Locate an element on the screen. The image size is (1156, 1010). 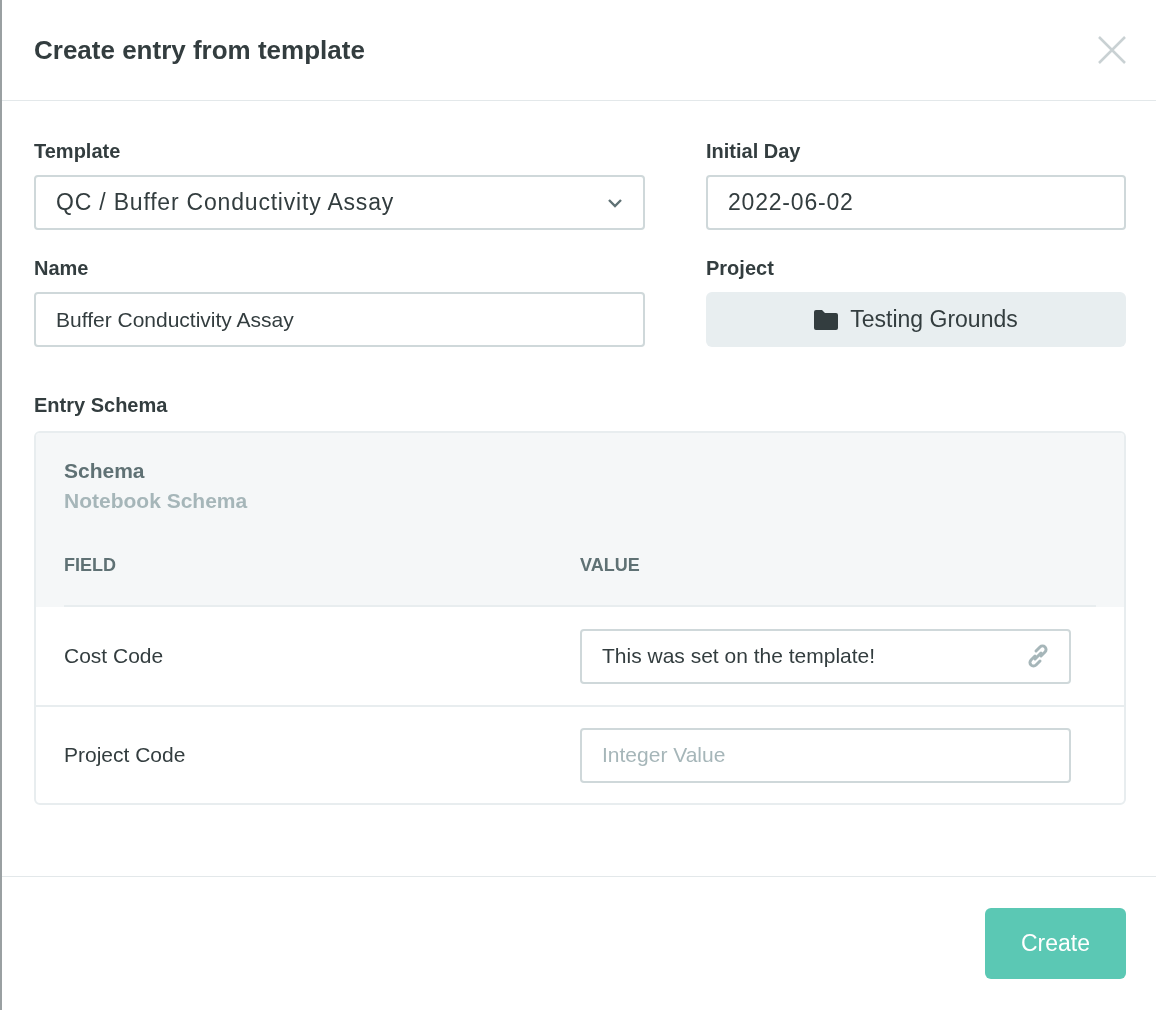
close-button is located at coordinates (1112, 50).